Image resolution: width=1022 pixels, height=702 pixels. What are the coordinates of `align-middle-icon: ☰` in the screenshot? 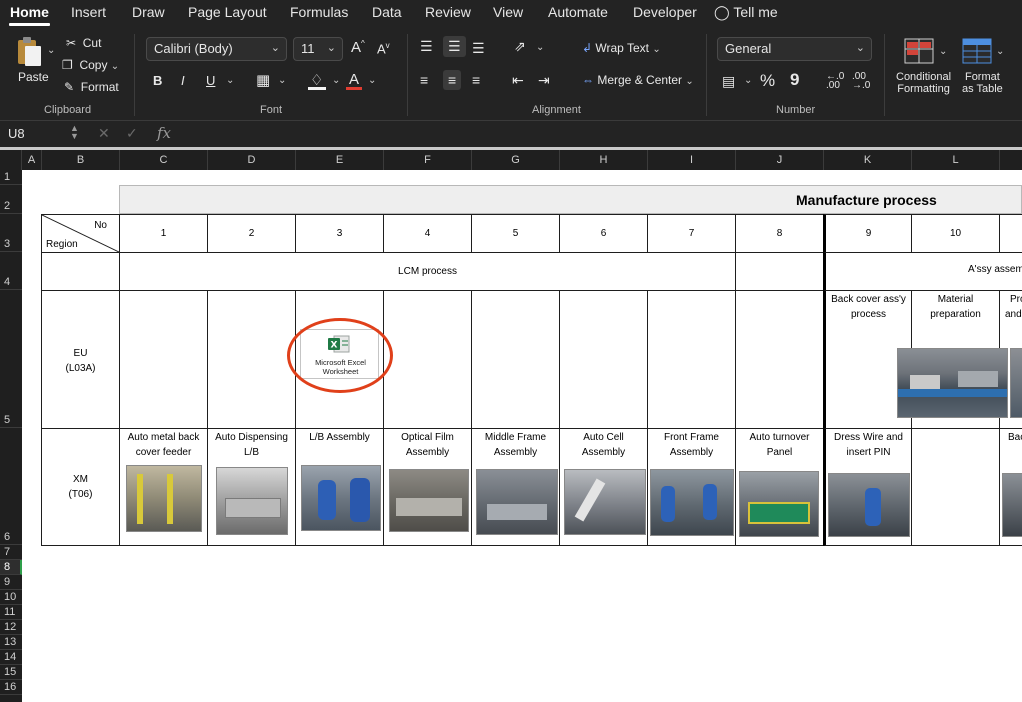 It's located at (454, 46).